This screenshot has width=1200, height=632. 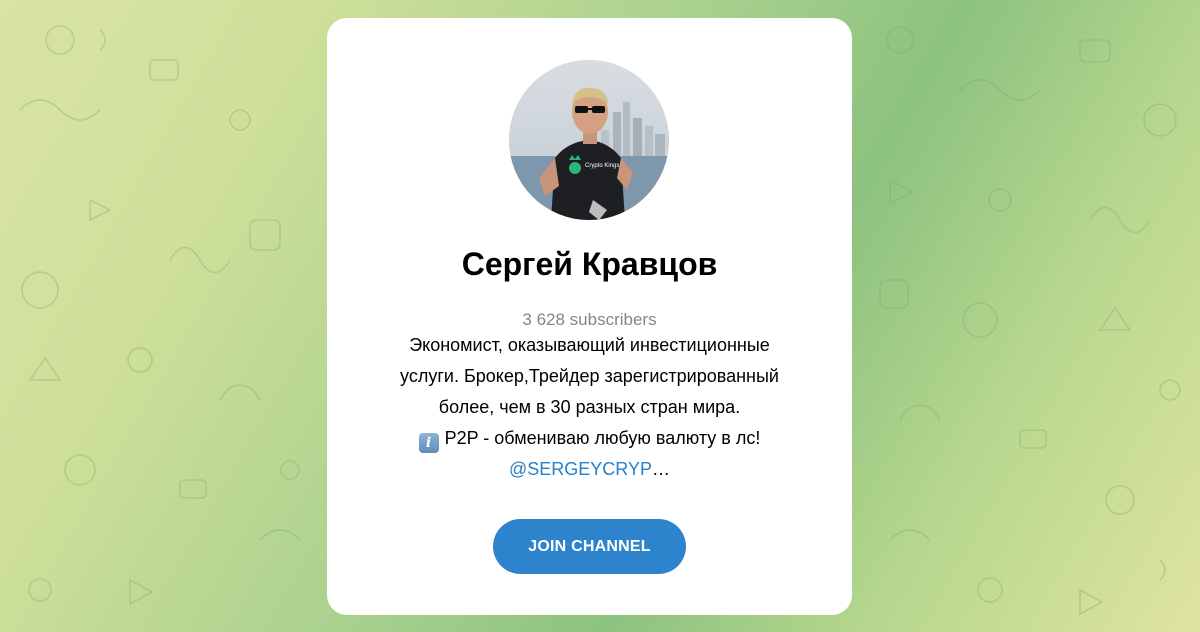 I want to click on info-line-text: P2P - обмениваю любую валюту в лс!, so click(x=602, y=438).